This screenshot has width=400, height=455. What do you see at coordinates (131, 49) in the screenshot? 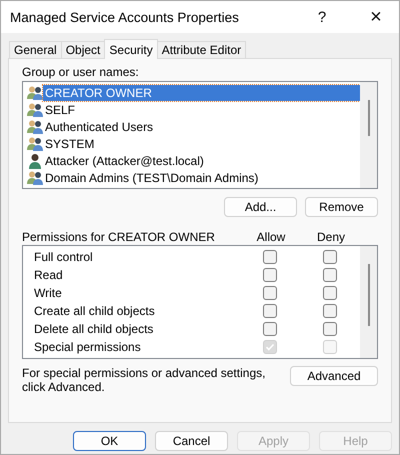
I see `tab: Security` at bounding box center [131, 49].